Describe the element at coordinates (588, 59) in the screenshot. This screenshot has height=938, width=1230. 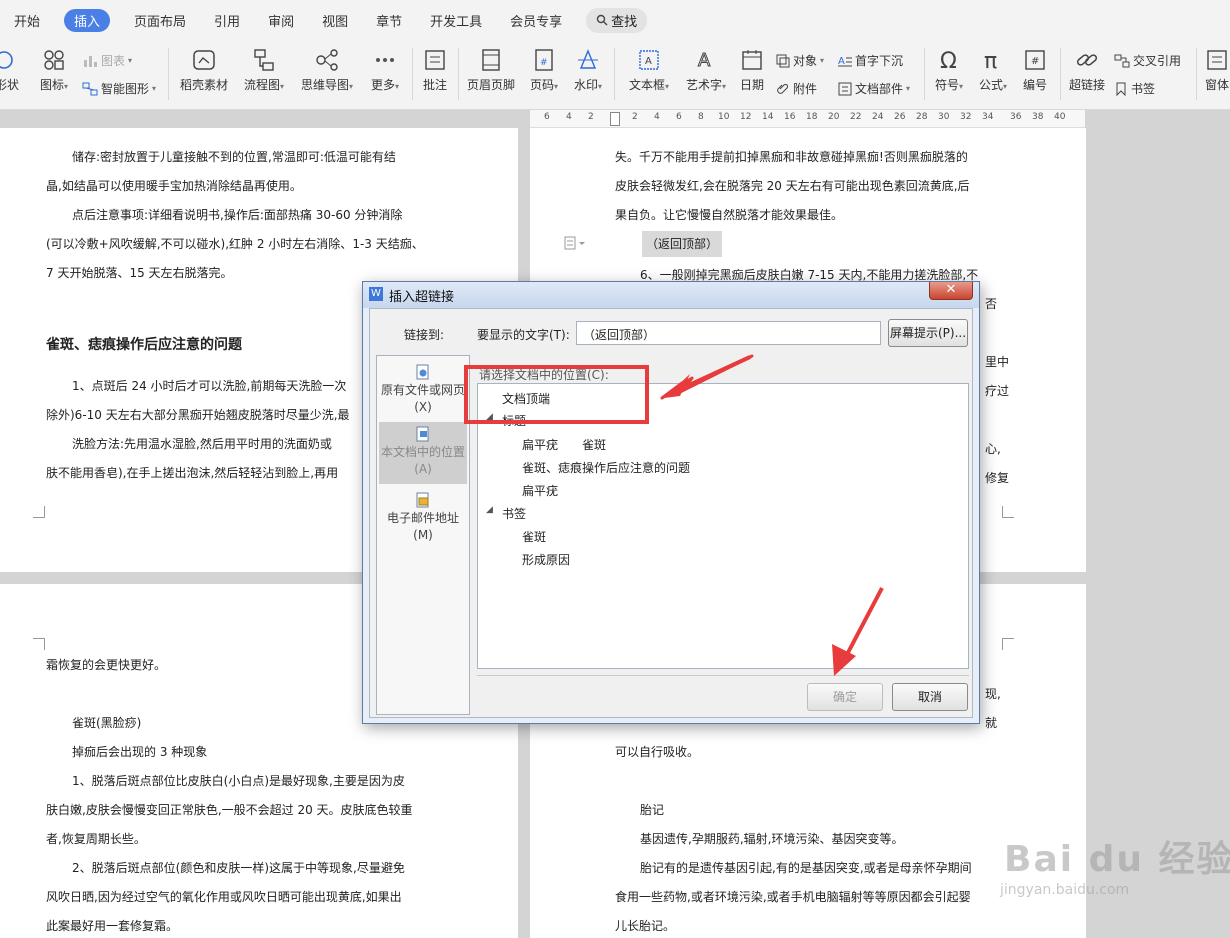
I see `watermark-icon` at that location.